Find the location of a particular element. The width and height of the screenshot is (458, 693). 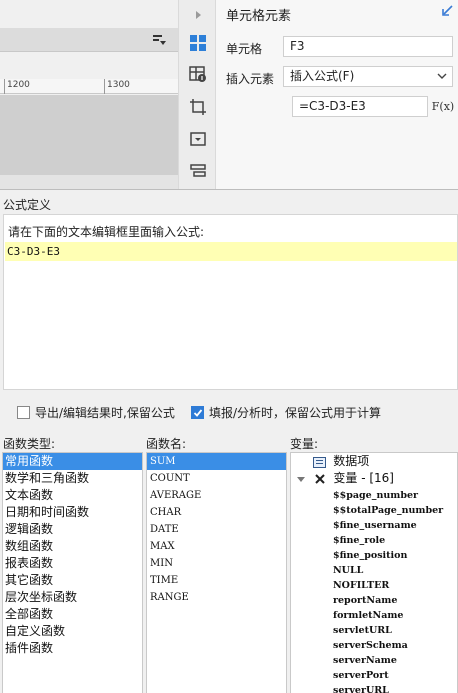

variable-item: $$page_number is located at coordinates (375, 495).